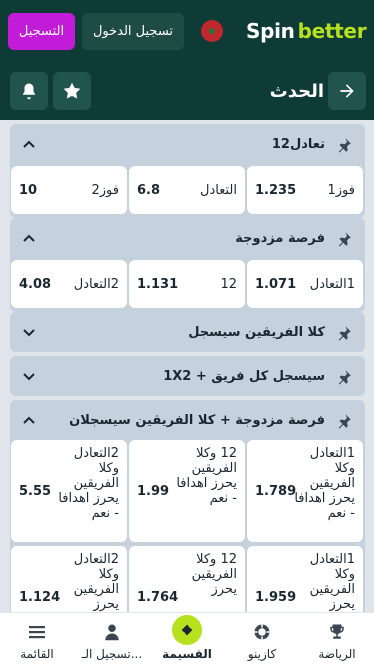 This screenshot has width=374, height=667. I want to click on page-title: الحدث, so click(296, 91).